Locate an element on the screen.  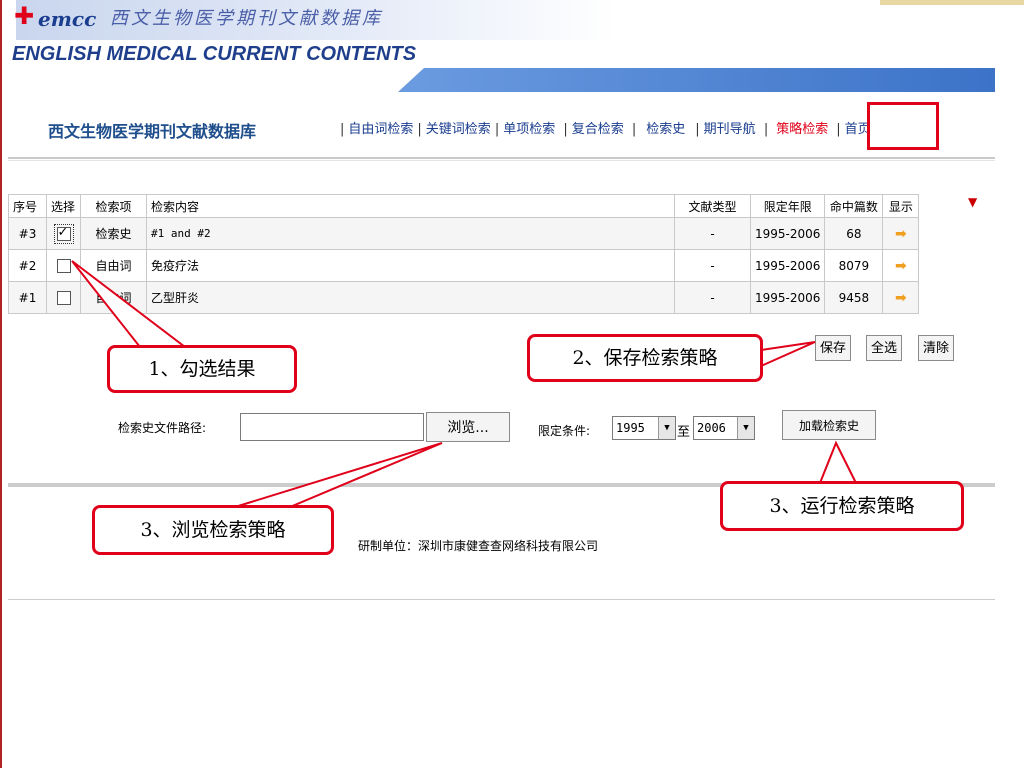
row-id: #1 is located at coordinates (27, 297).